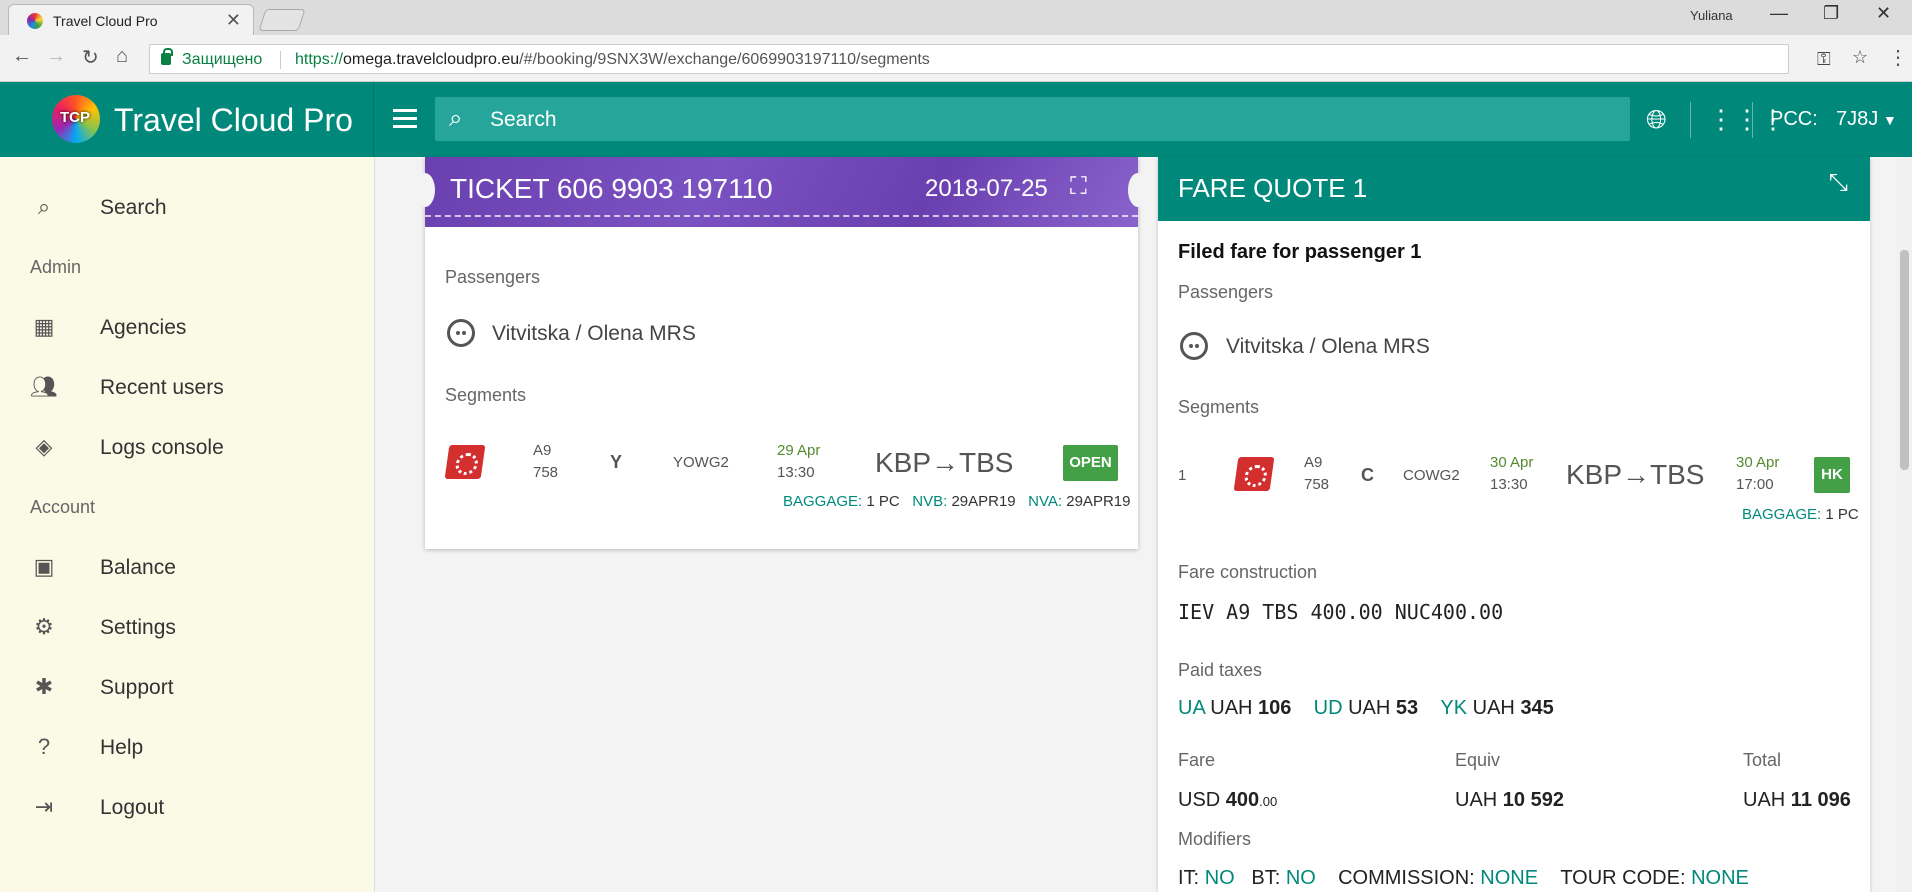 This screenshot has width=1912, height=892. Describe the element at coordinates (616, 462) in the screenshot. I see `booking-class: Y` at that location.